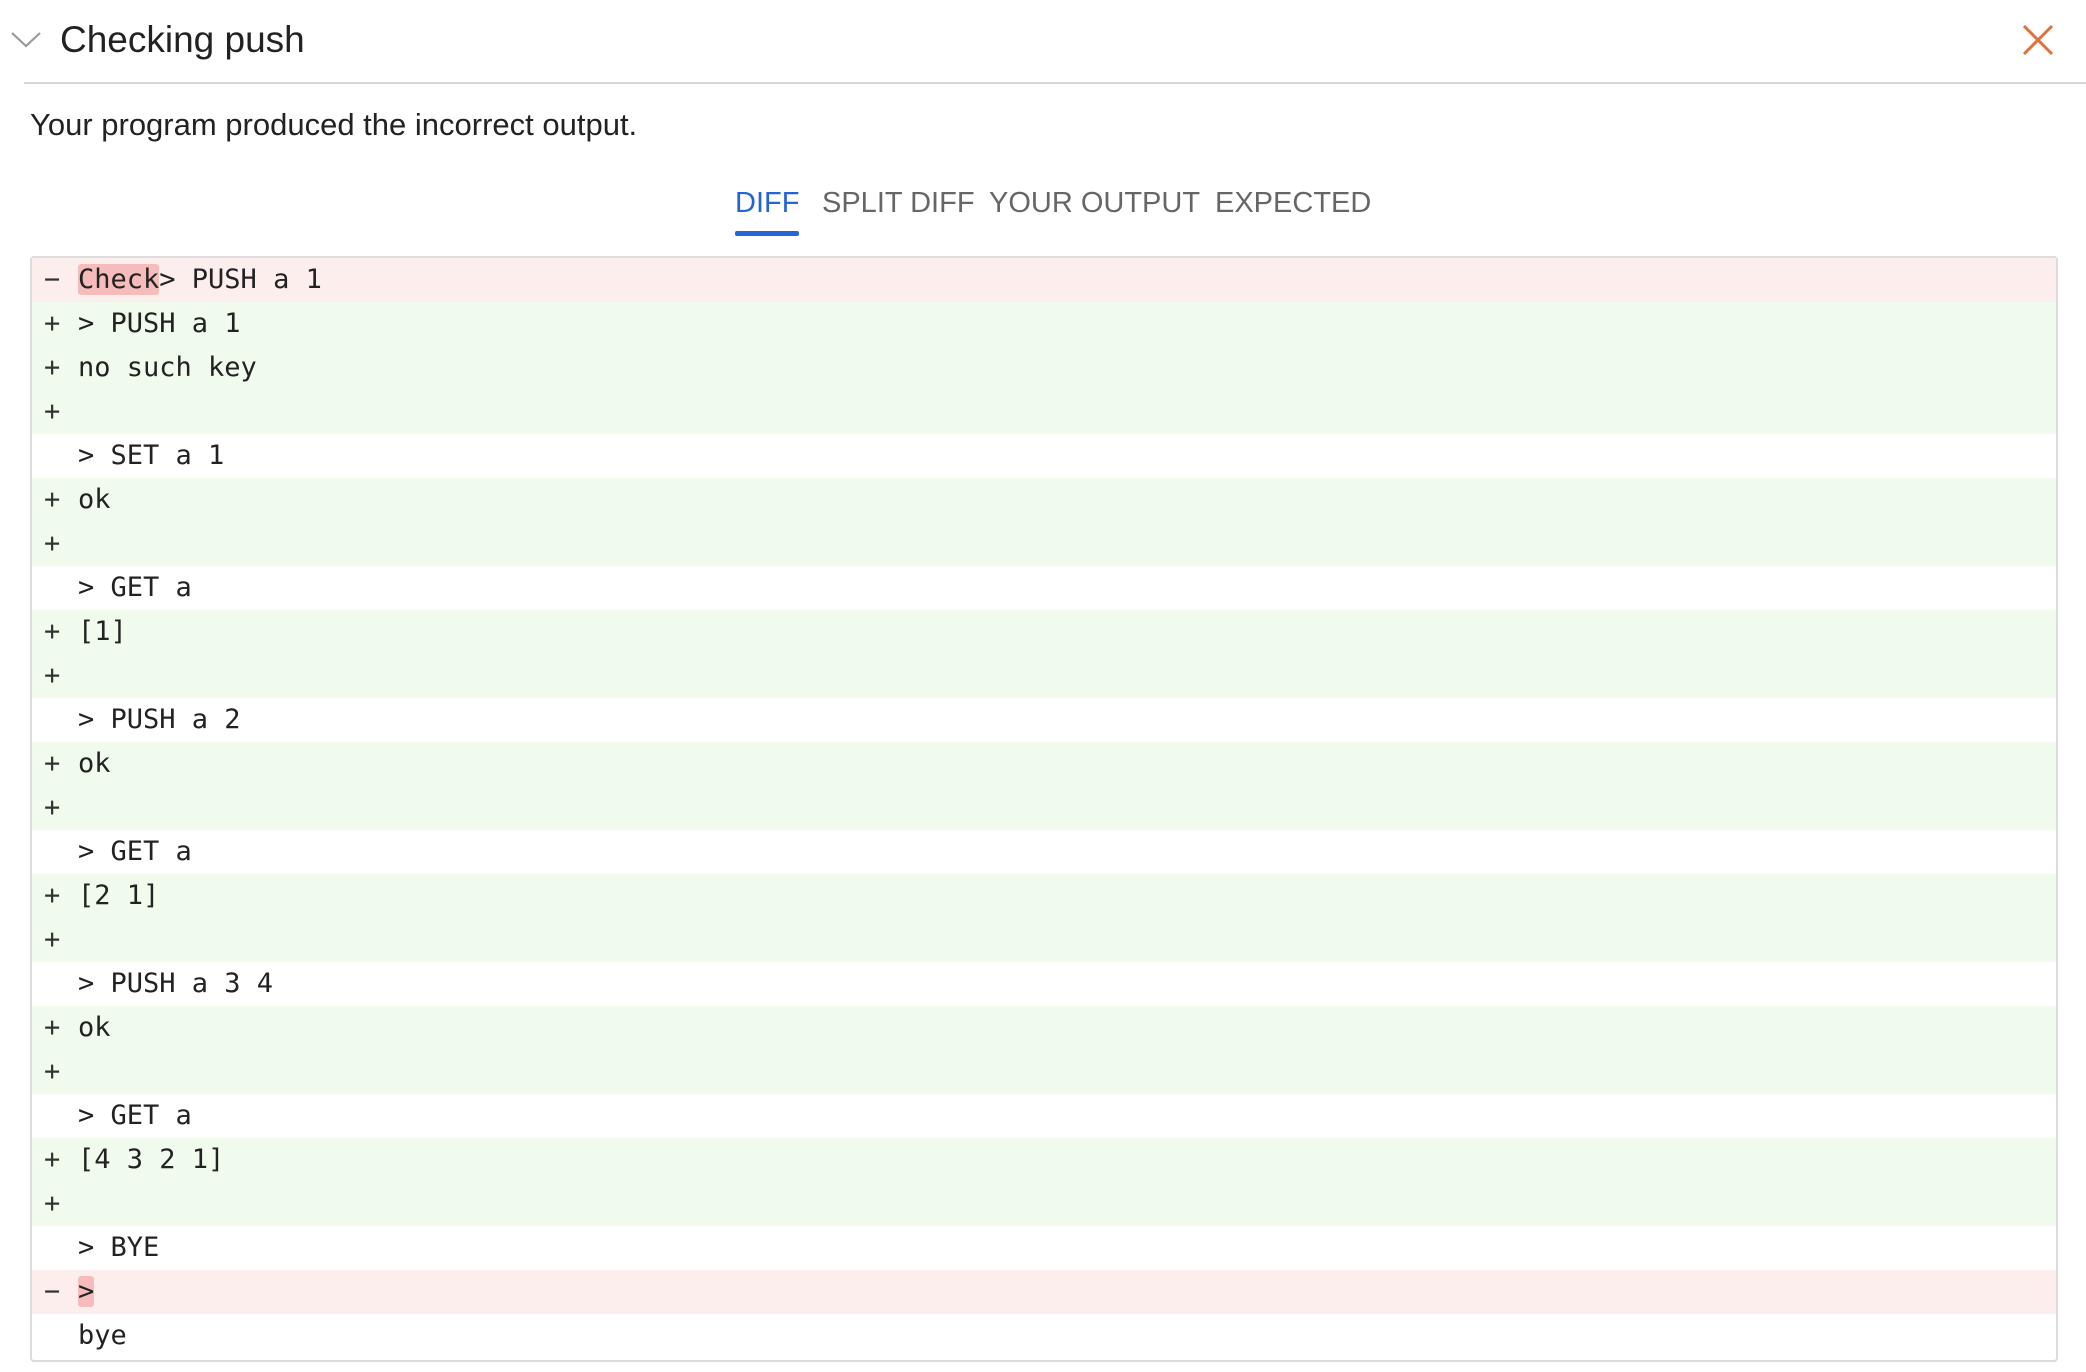  What do you see at coordinates (1044, 280) in the screenshot?
I see `diff-line-removed: − Check> PUSH a 1` at bounding box center [1044, 280].